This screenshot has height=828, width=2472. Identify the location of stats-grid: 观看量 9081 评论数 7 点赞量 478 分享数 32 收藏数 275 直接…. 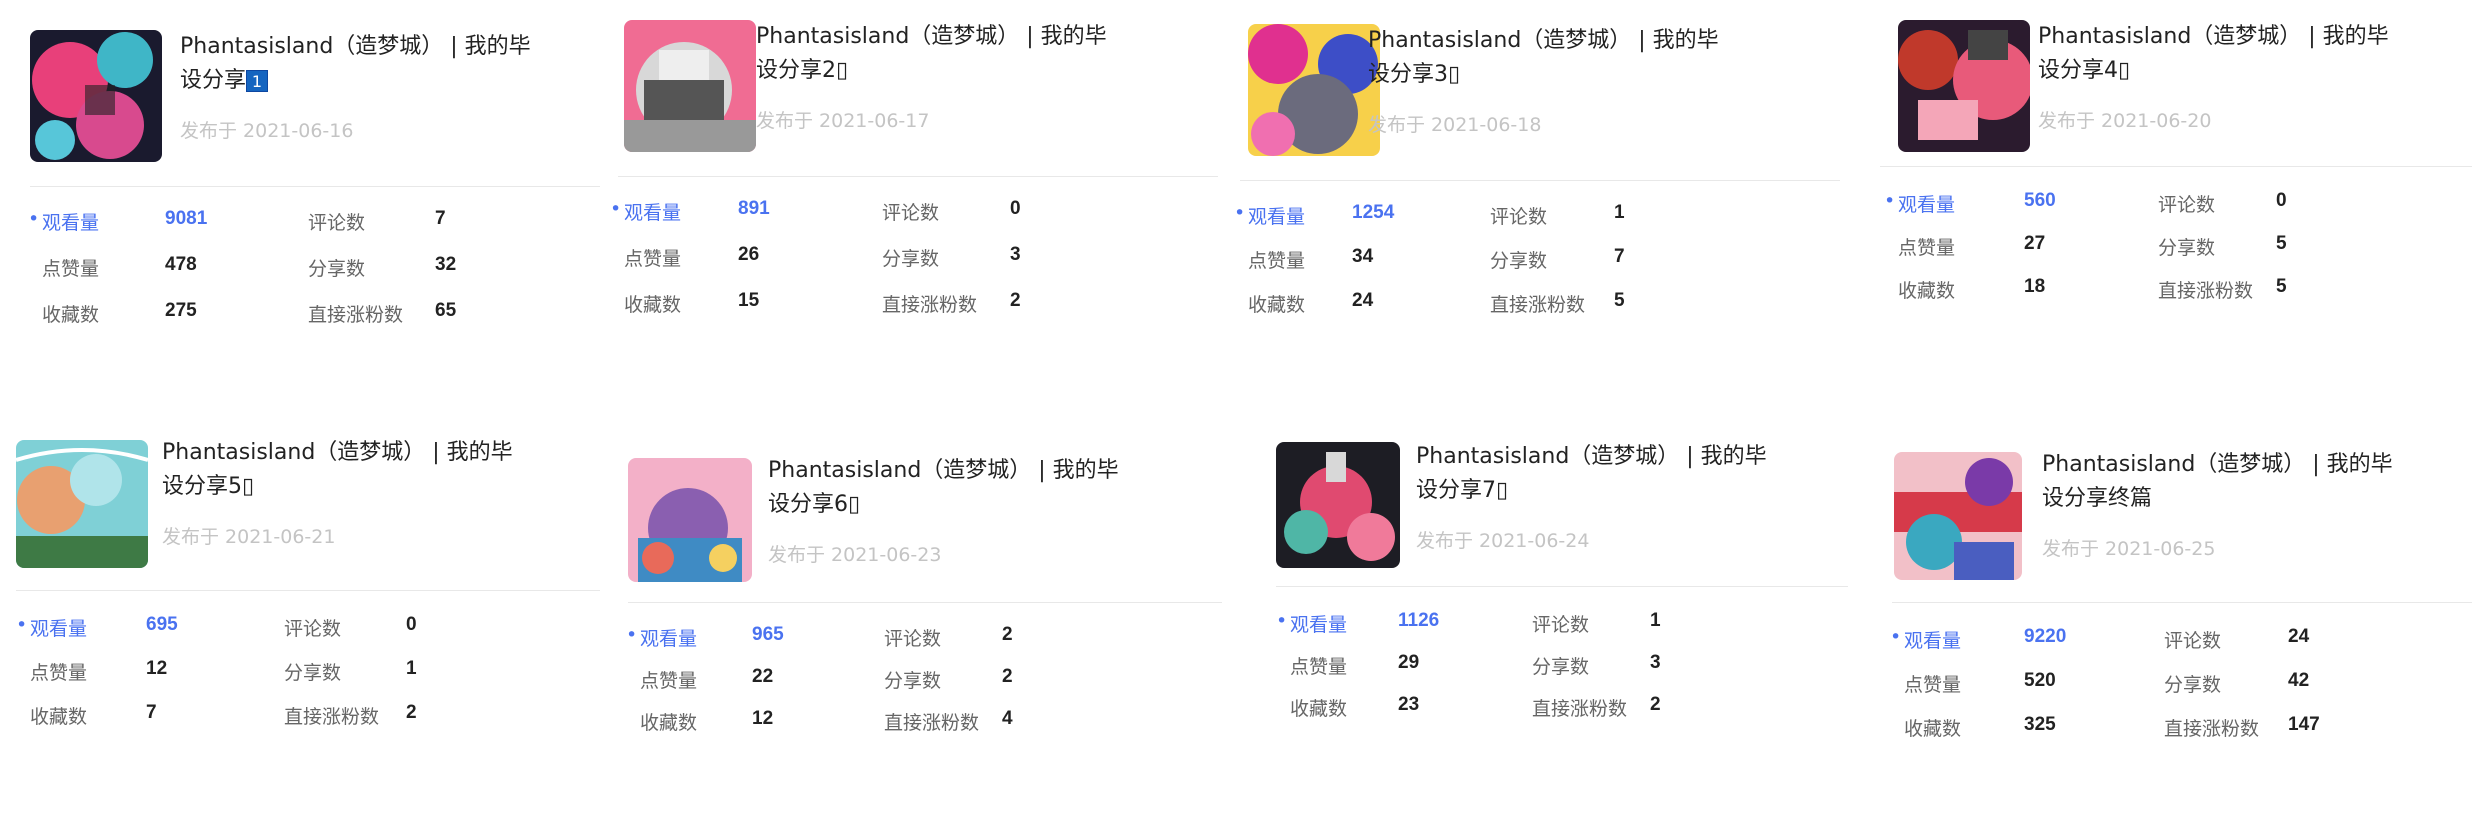
(329, 278).